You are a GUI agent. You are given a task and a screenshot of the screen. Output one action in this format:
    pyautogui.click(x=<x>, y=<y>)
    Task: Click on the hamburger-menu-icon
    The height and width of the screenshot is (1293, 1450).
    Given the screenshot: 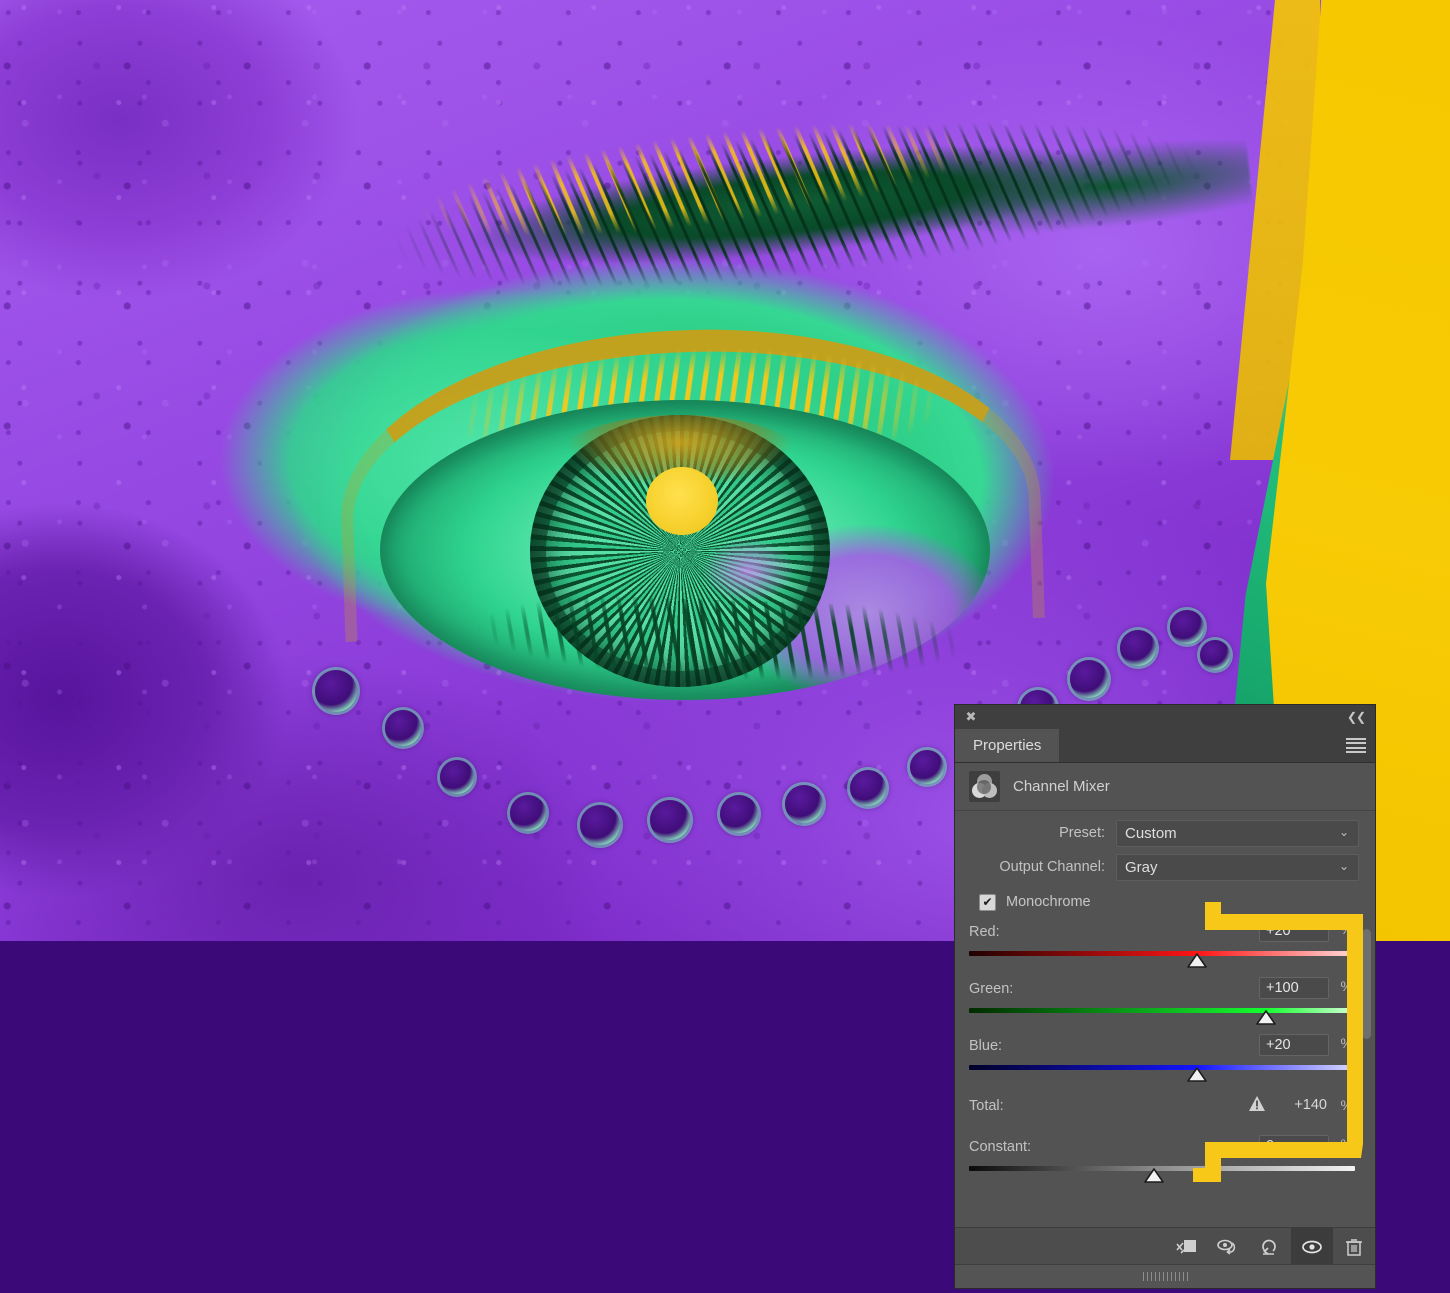 What is the action you would take?
    pyautogui.click(x=1356, y=745)
    